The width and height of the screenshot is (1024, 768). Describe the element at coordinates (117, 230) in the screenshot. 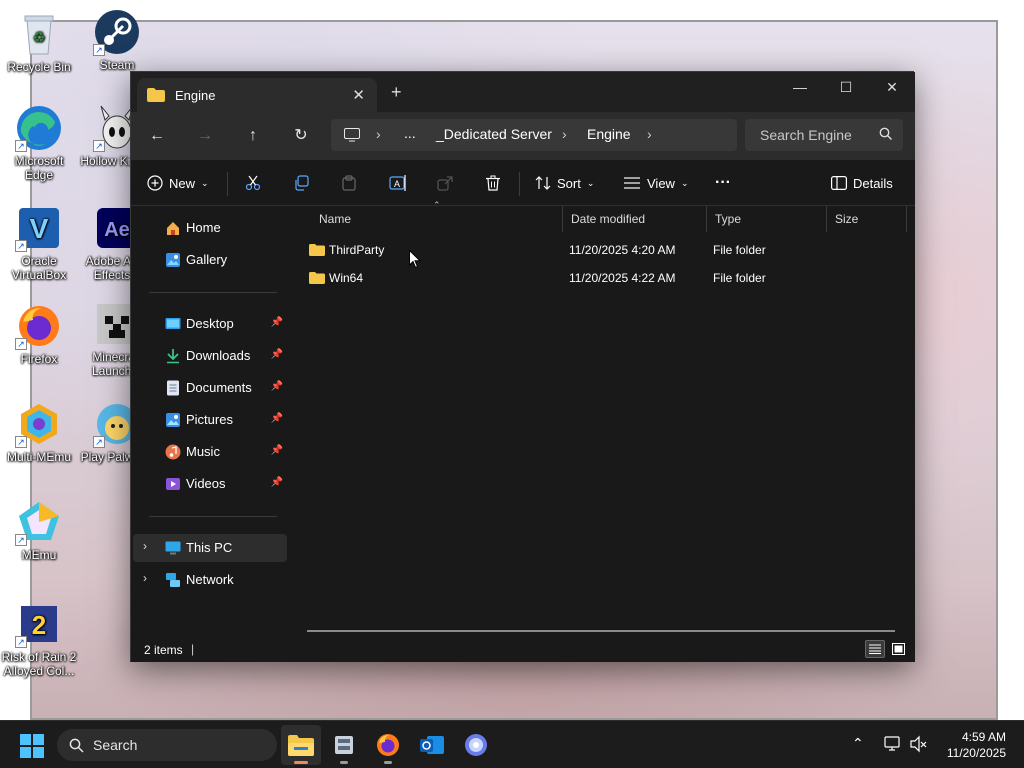

I see `svg-text: Ae` at that location.